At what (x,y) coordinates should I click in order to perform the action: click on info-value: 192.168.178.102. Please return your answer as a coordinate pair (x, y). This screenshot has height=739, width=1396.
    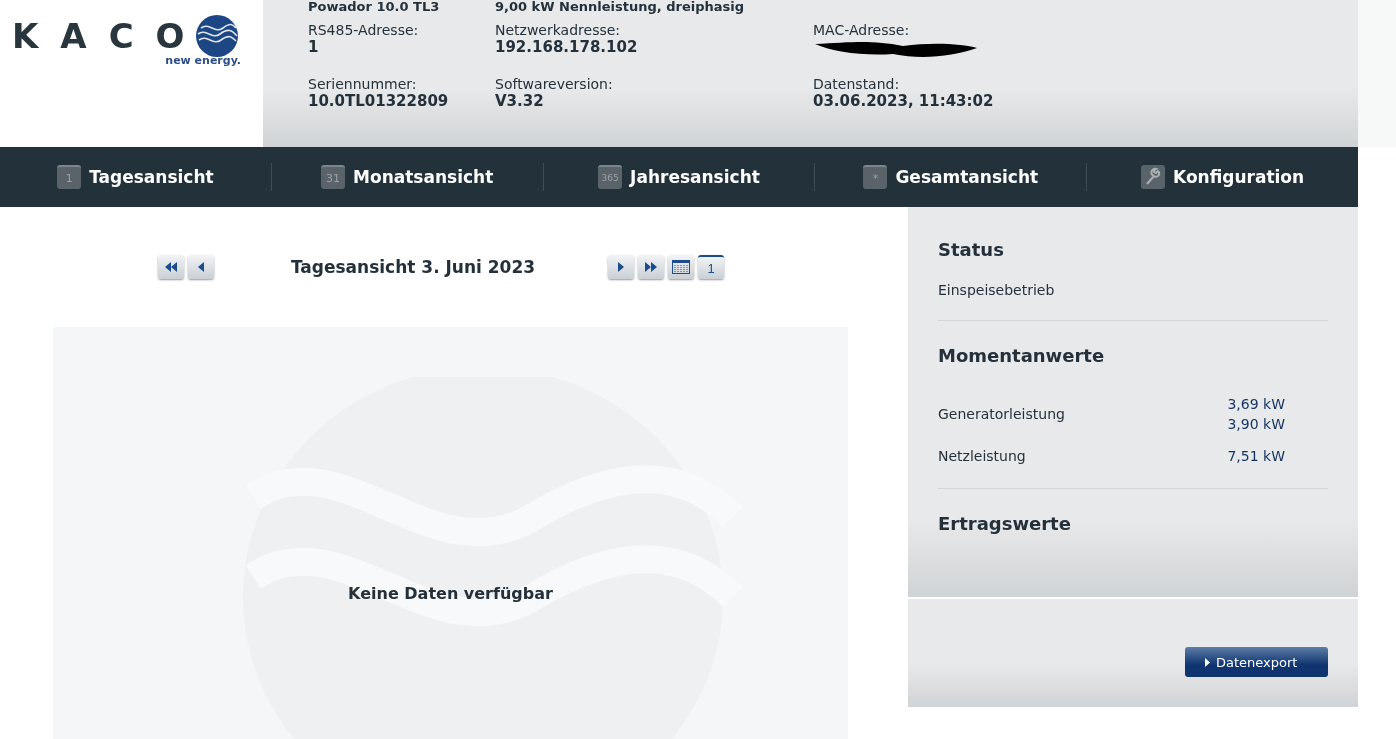
    Looking at the image, I should click on (567, 47).